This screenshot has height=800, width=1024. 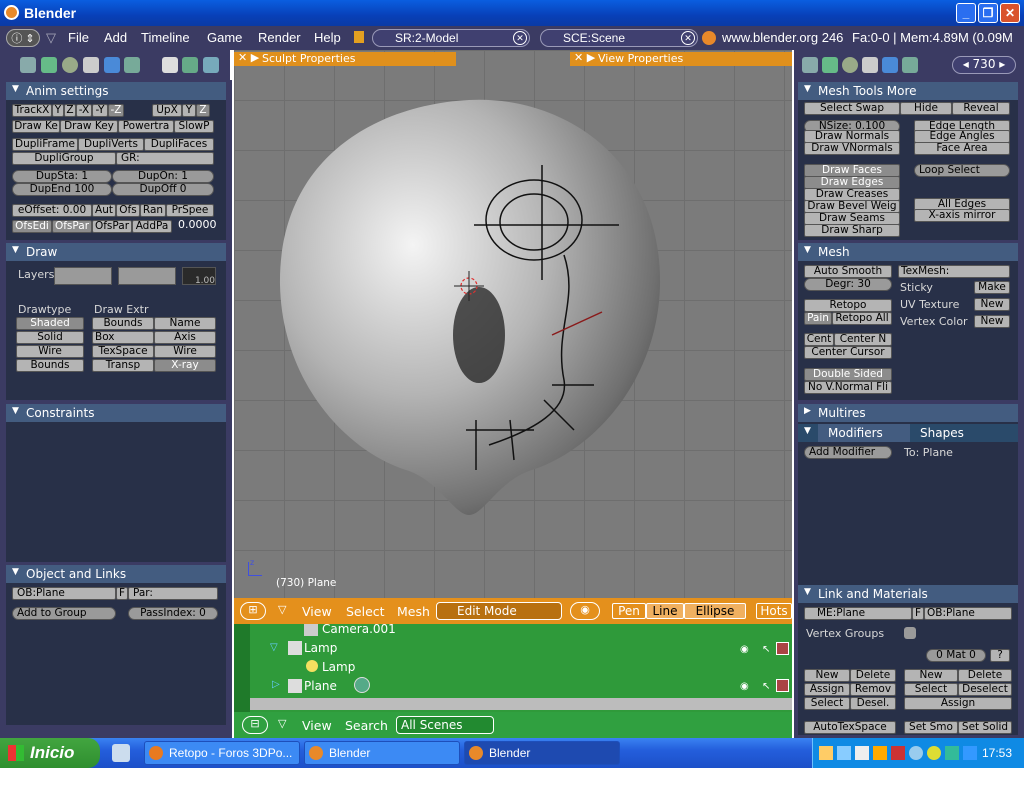 I want to click on editor-type-icon: ⊟, so click(x=255, y=725).